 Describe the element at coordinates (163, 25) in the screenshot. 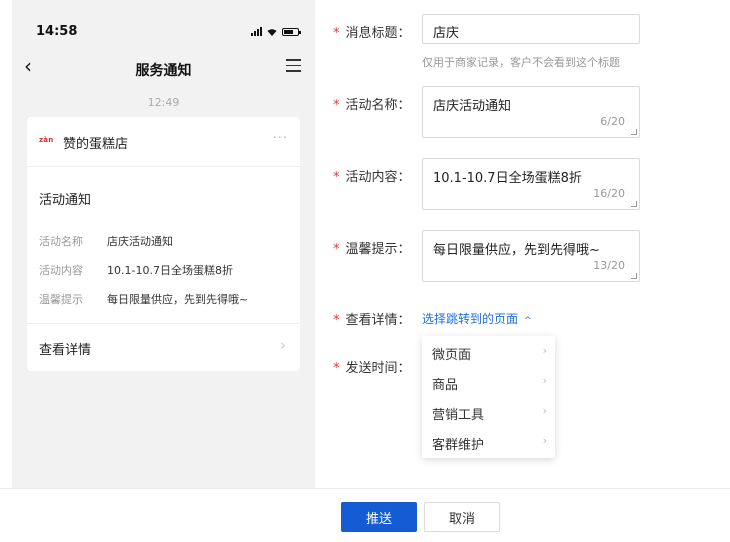

I see `status-bar: 14:58` at that location.